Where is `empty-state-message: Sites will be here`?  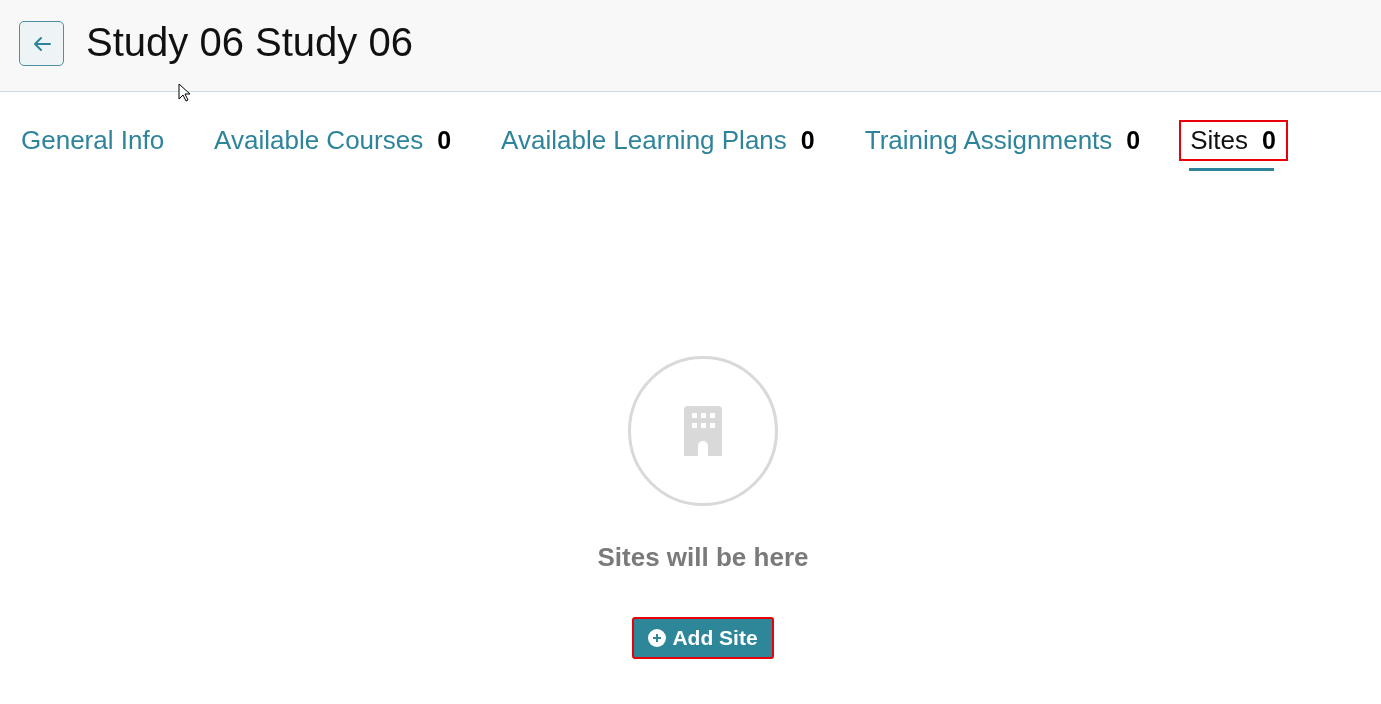
empty-state-message: Sites will be here is located at coordinates (703, 557).